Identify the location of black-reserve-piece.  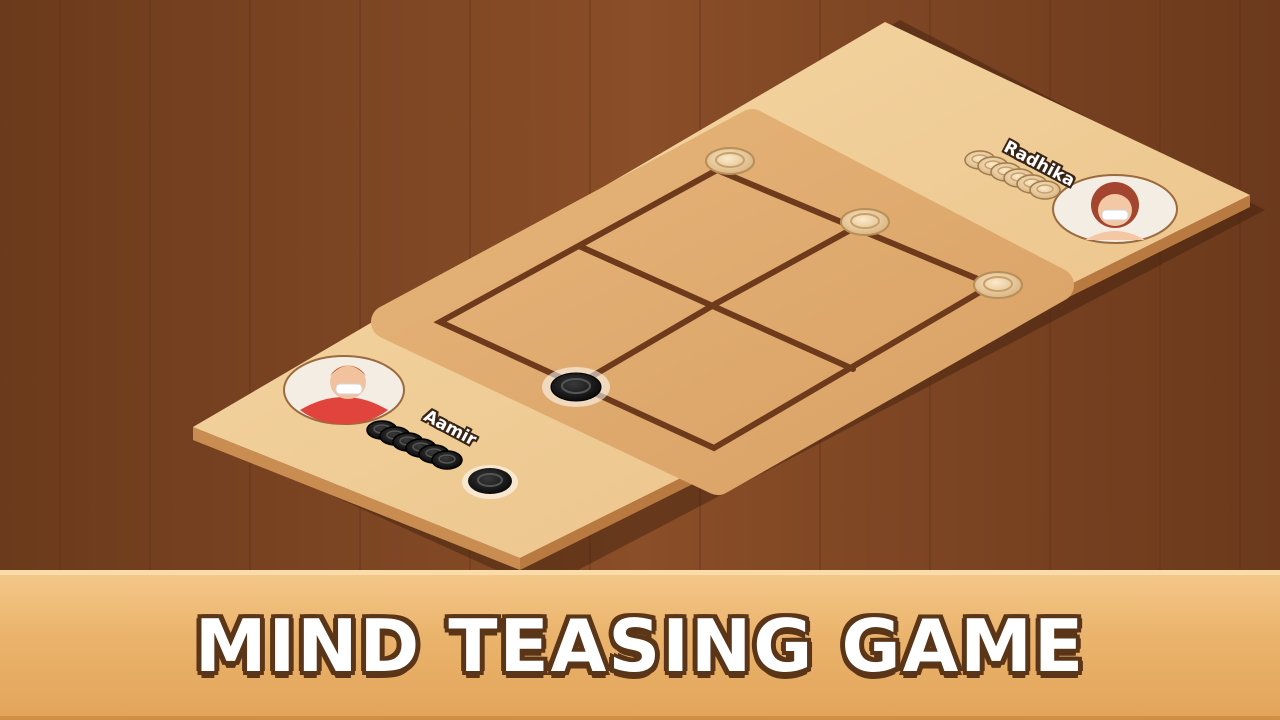
(447, 460).